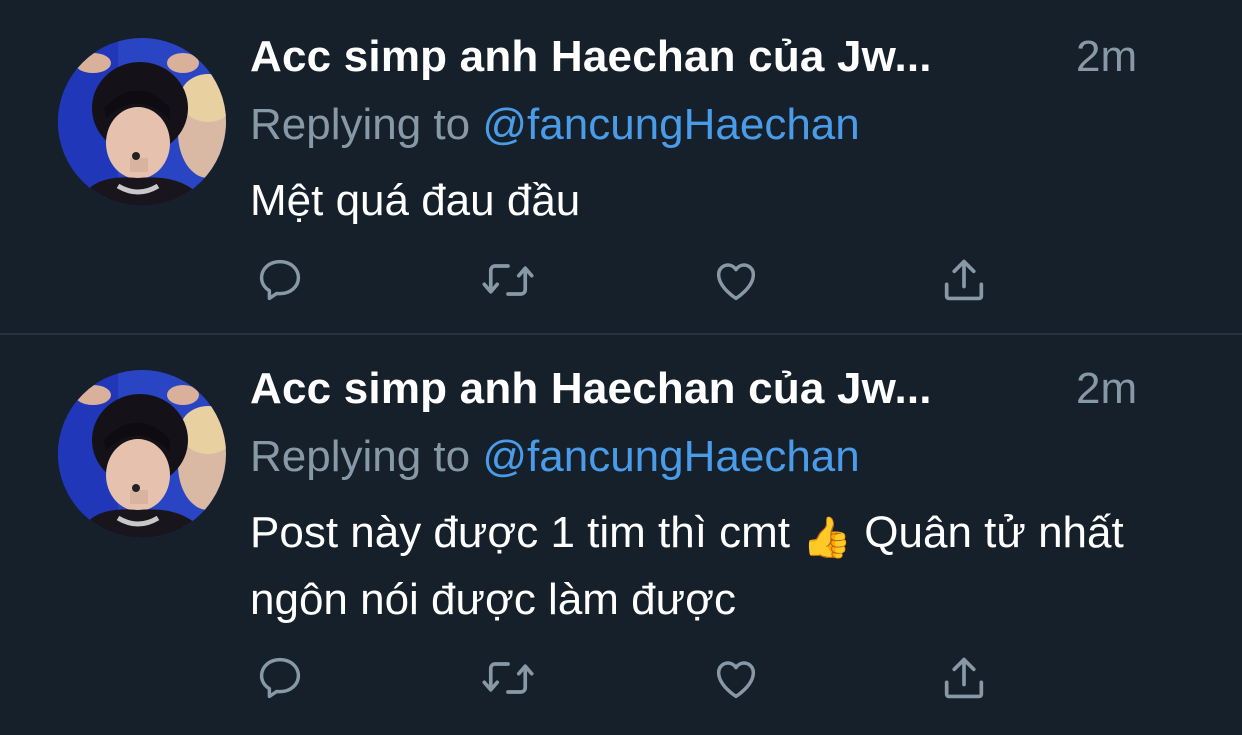 The width and height of the screenshot is (1242, 735). What do you see at coordinates (526, 532) in the screenshot?
I see `tweet-text-part1: Post này được 1 tim thì cmt` at bounding box center [526, 532].